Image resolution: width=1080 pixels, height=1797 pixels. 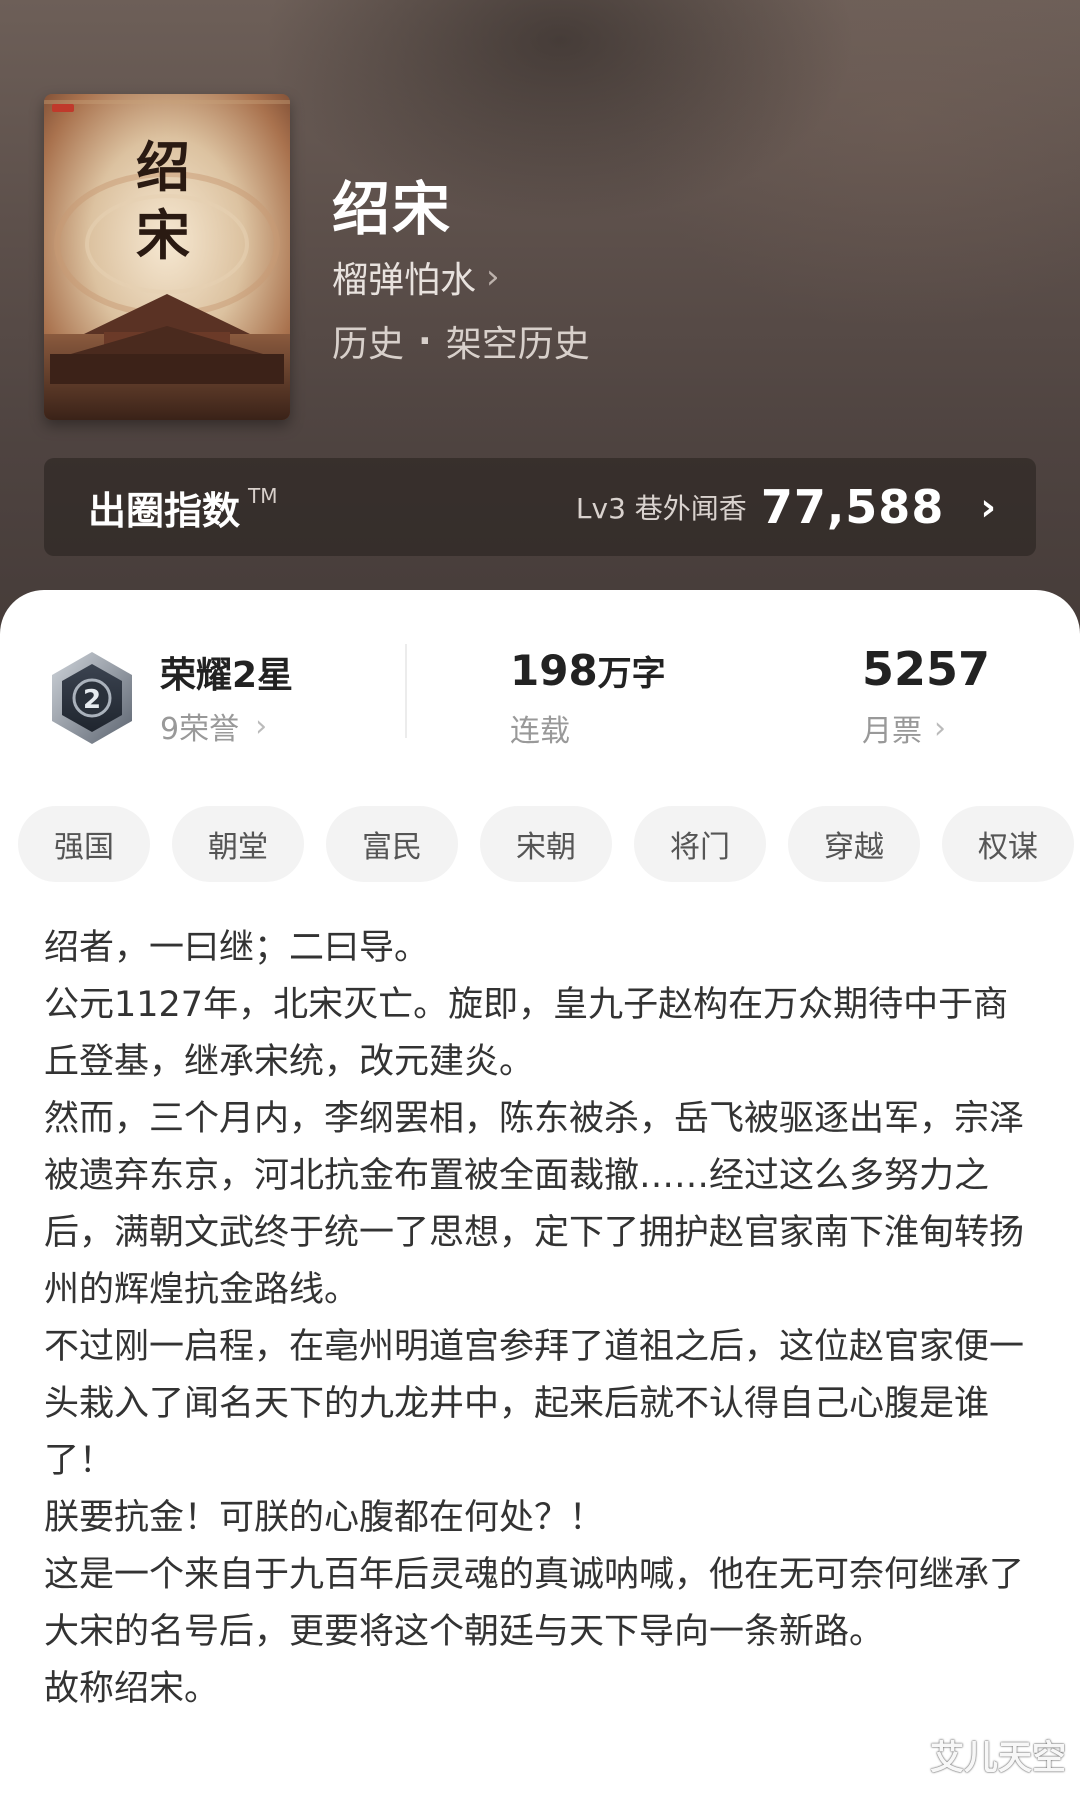 I want to click on category-sub: 架空历史, so click(x=517, y=344).